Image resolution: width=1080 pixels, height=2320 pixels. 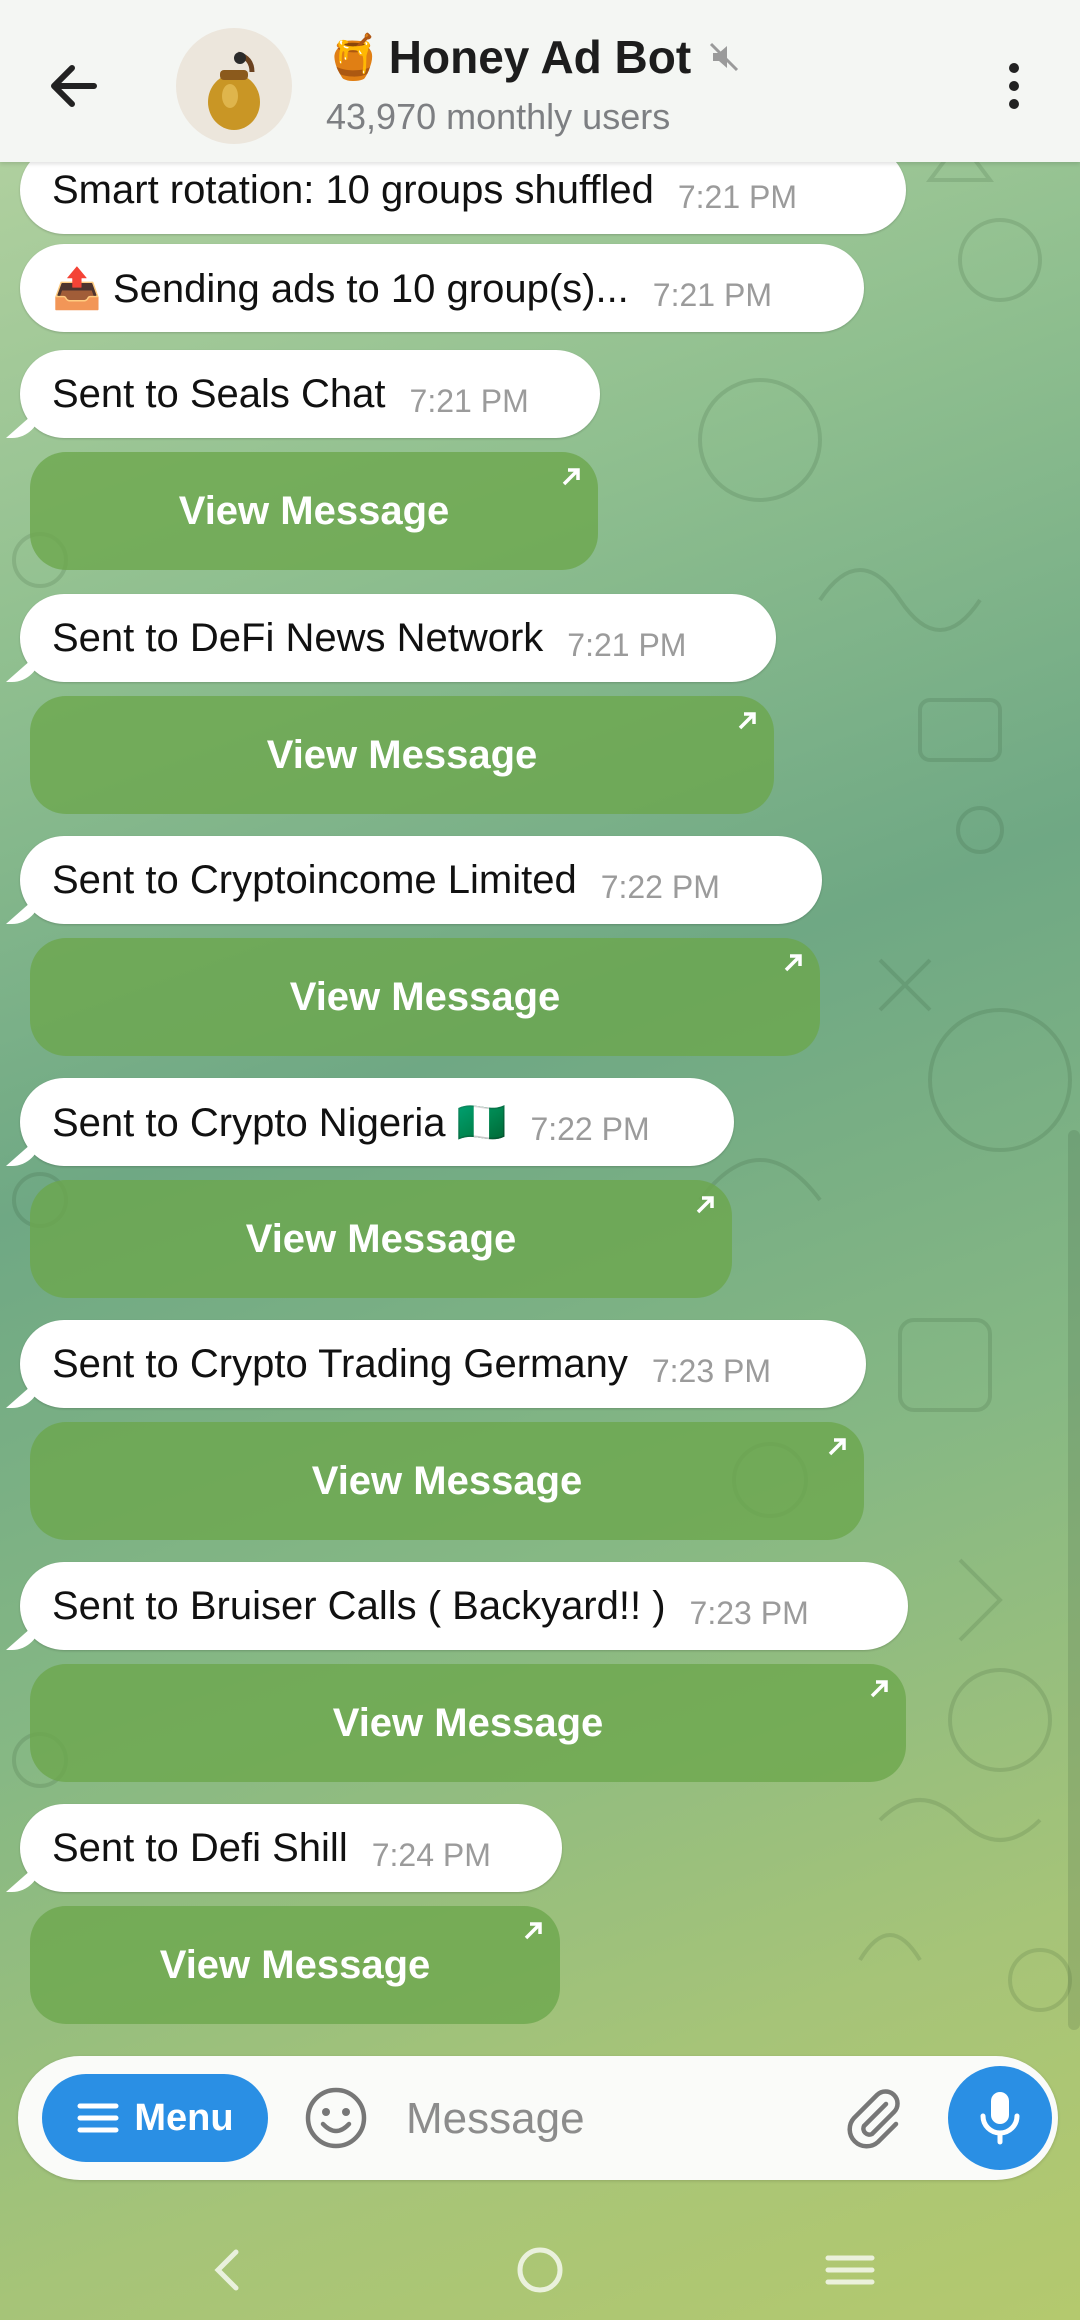 What do you see at coordinates (98, 2118) in the screenshot?
I see `hamburger-icon` at bounding box center [98, 2118].